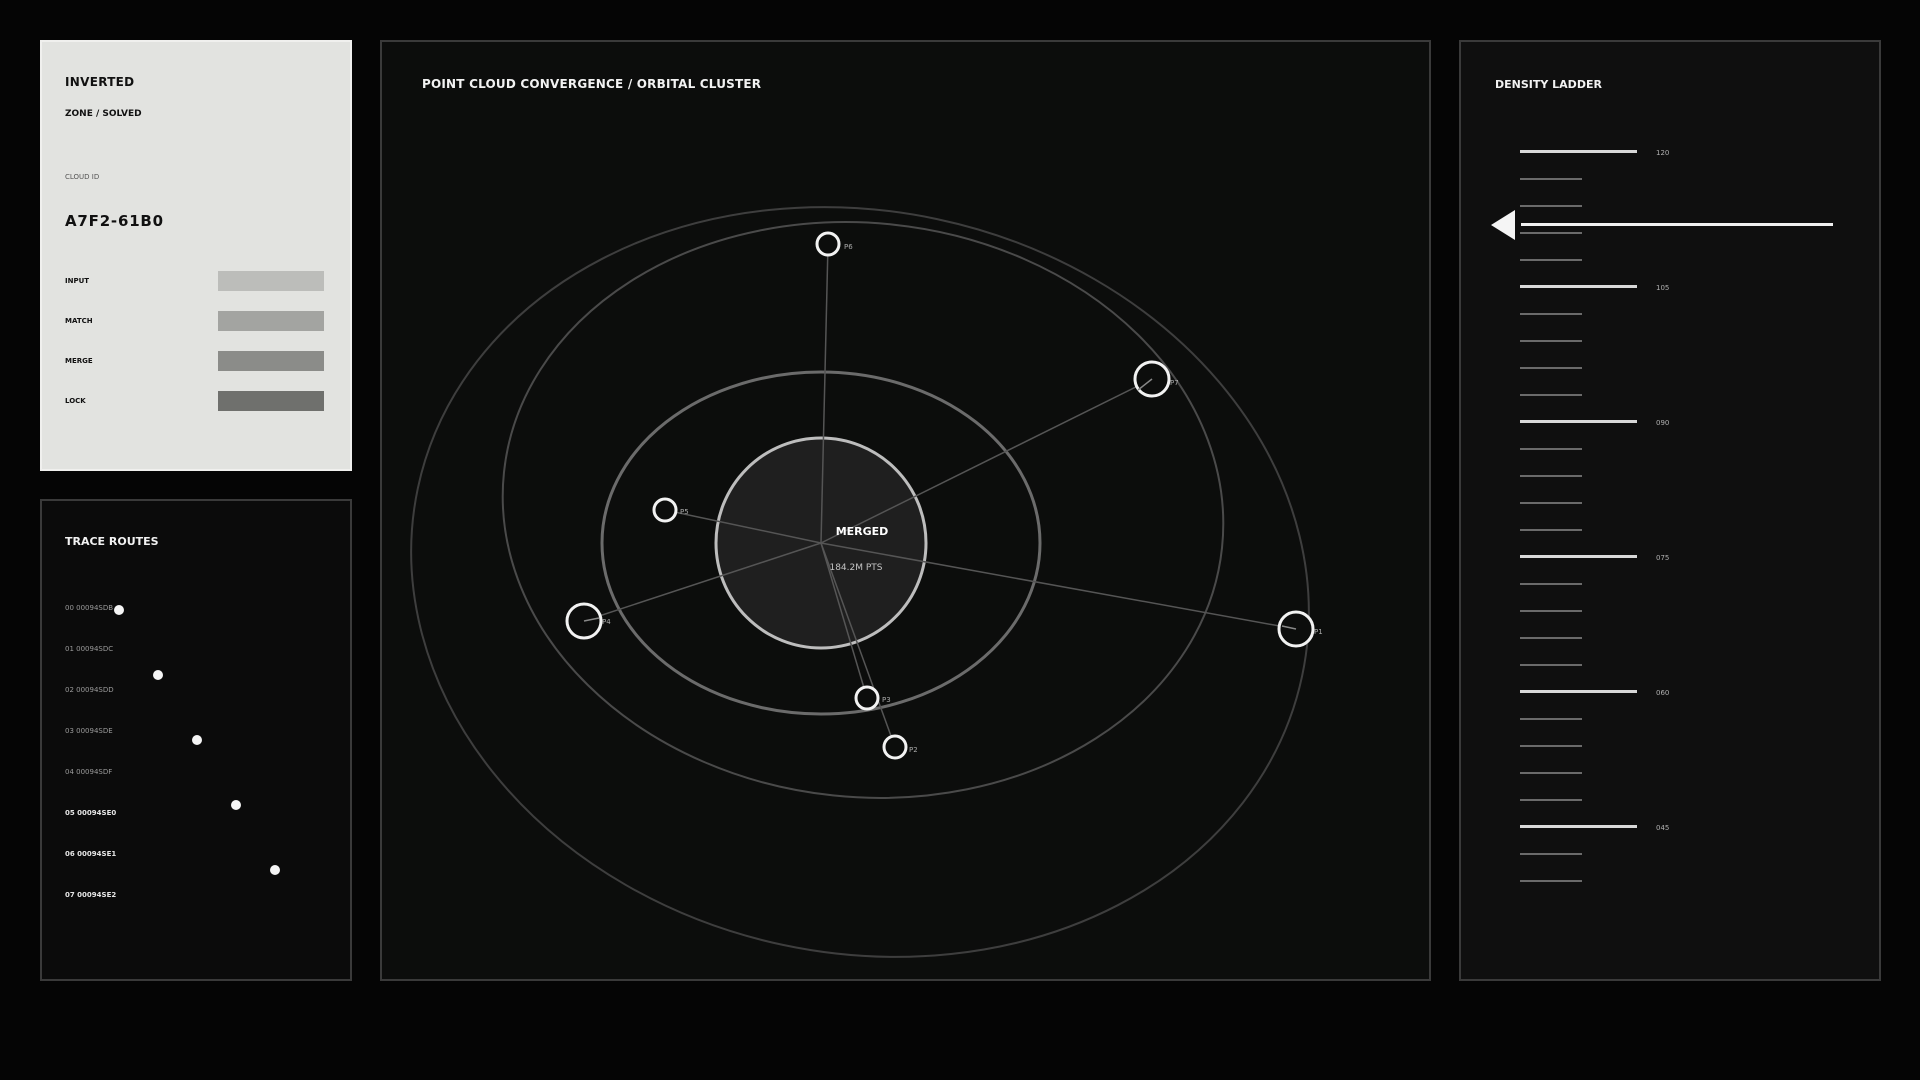 The image size is (1920, 1080). What do you see at coordinates (100, 82) in the screenshot?
I see `card-title: INVERTED` at bounding box center [100, 82].